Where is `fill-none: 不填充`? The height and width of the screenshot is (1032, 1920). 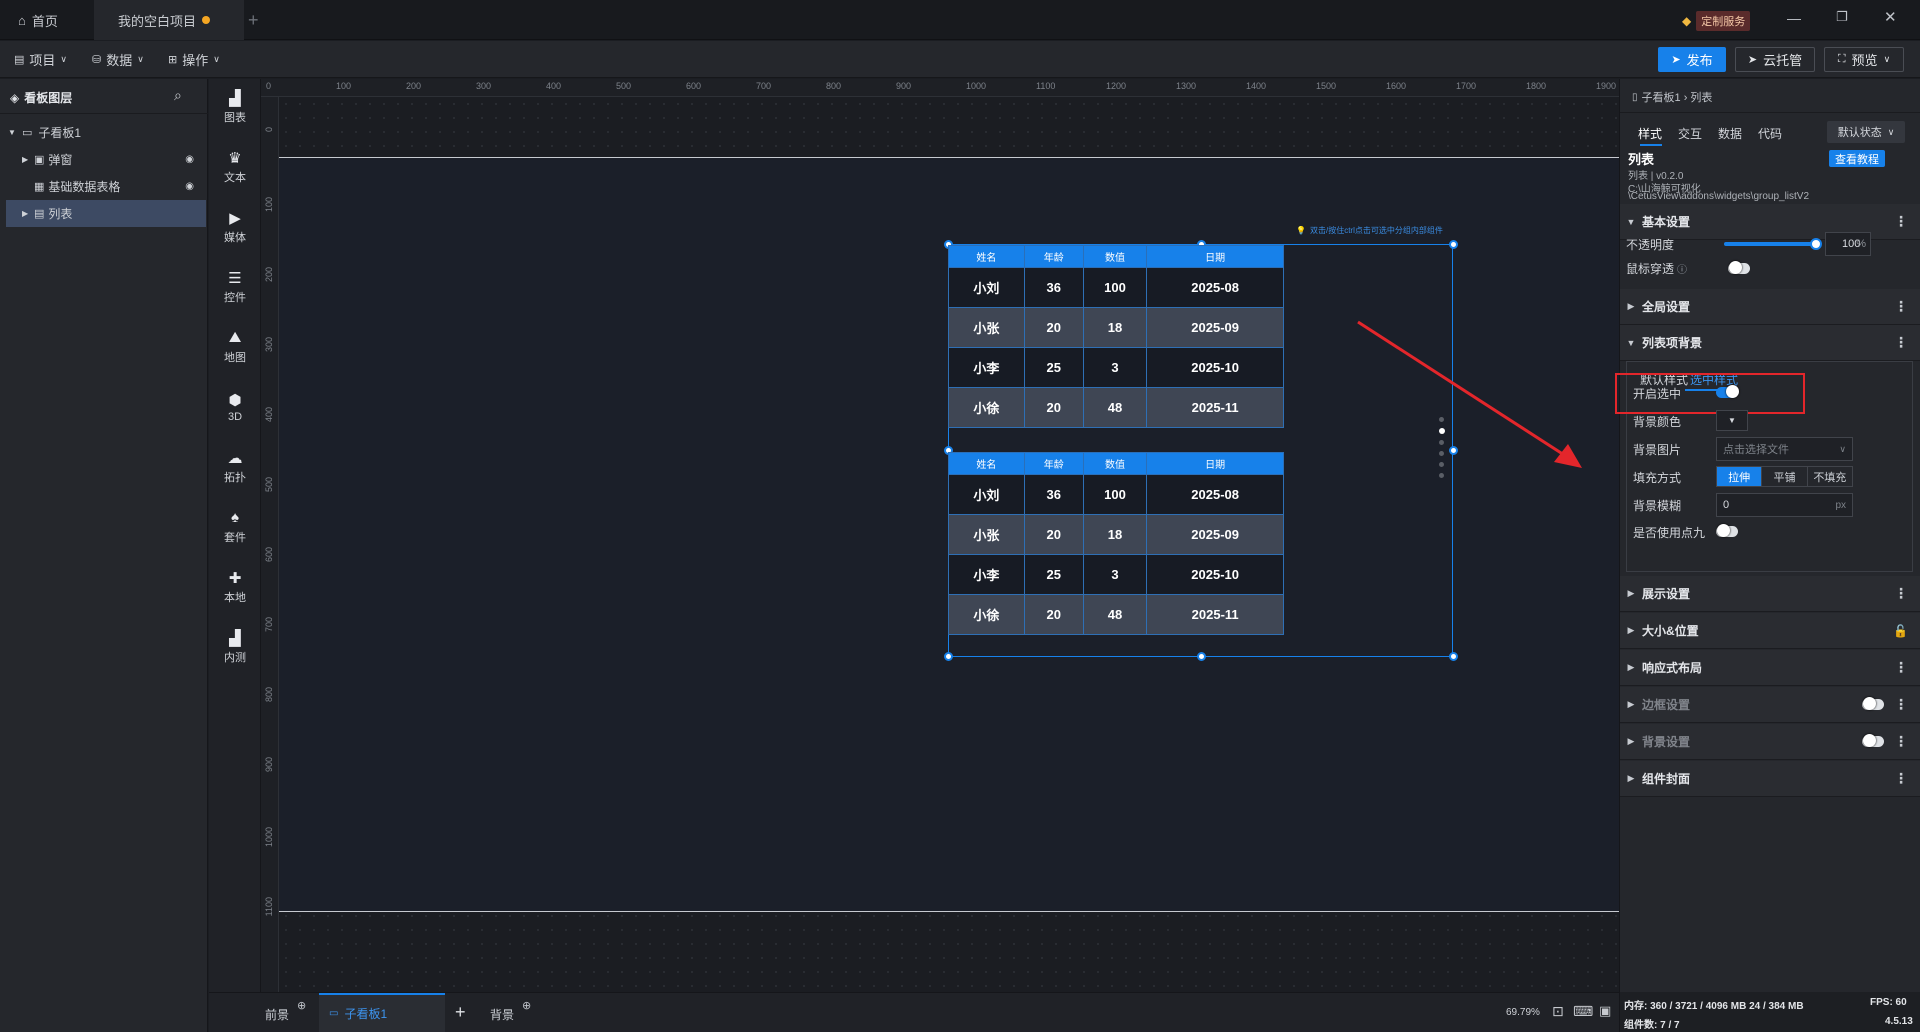 fill-none: 不填充 is located at coordinates (1829, 476).